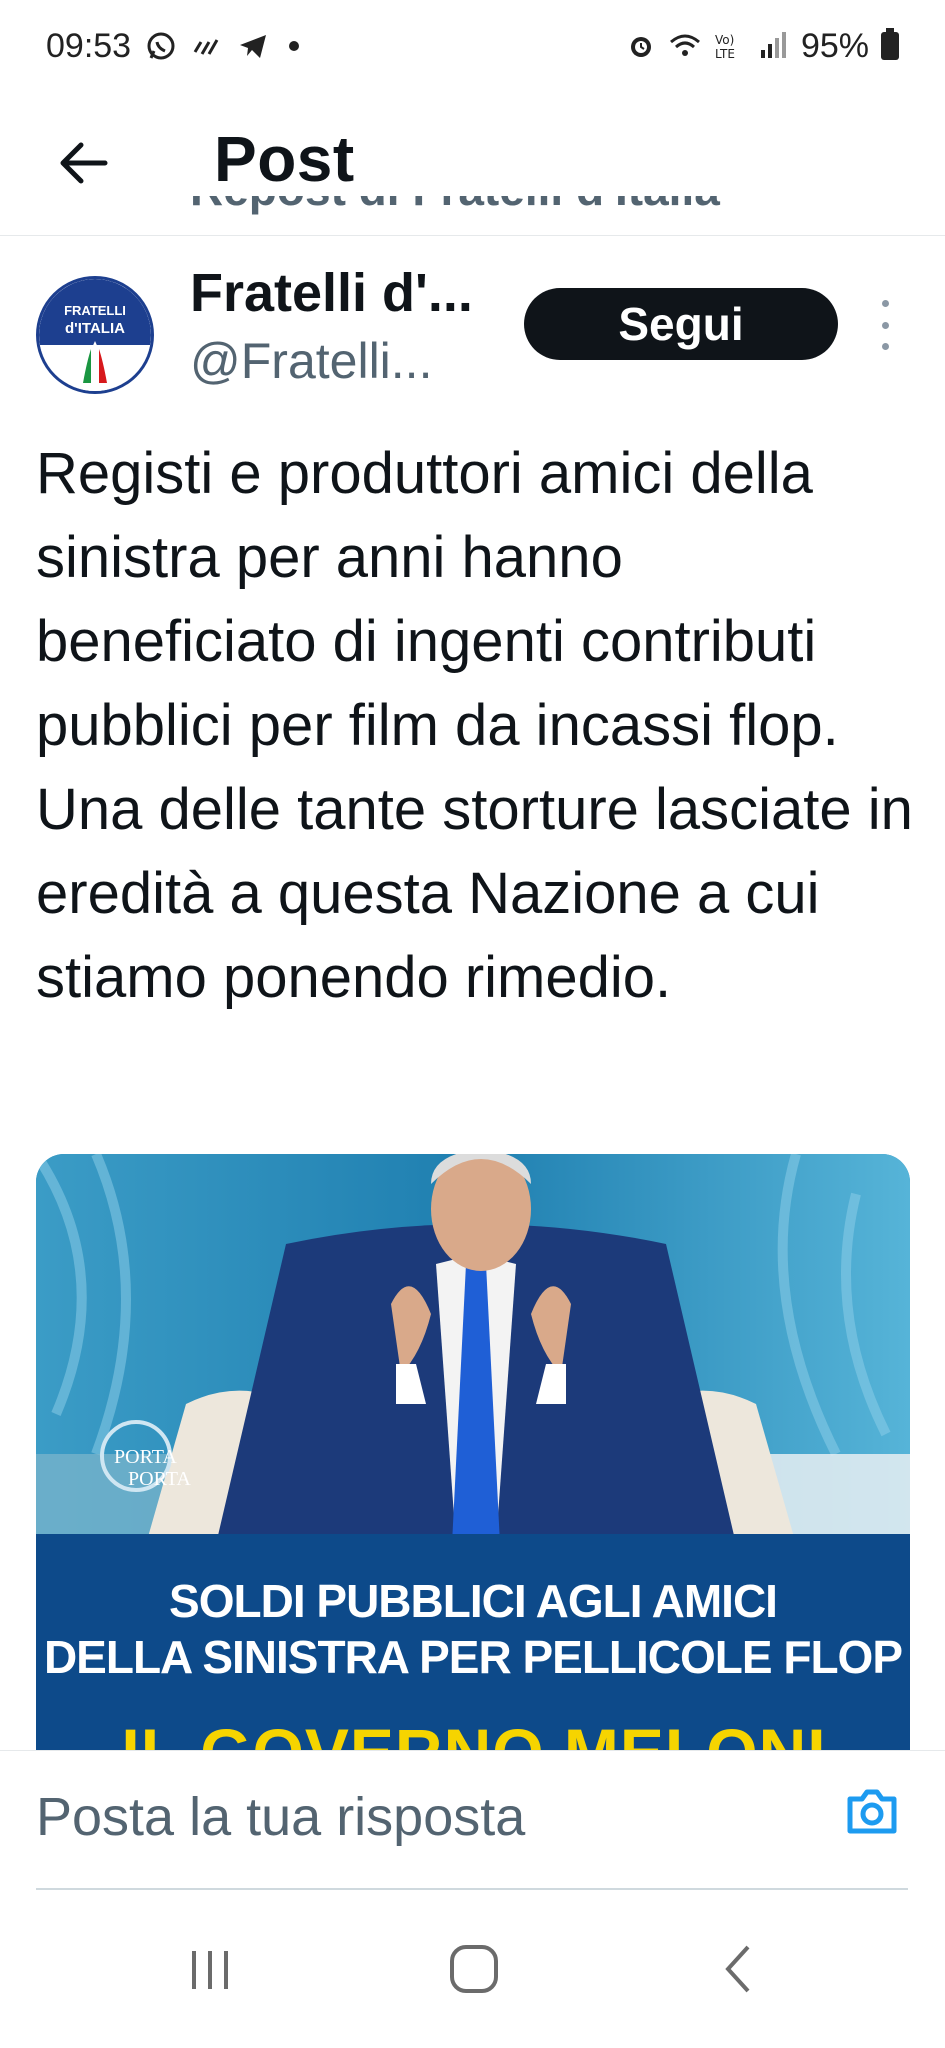 This screenshot has height=2048, width=945. I want to click on reply-input, so click(416, 1817).